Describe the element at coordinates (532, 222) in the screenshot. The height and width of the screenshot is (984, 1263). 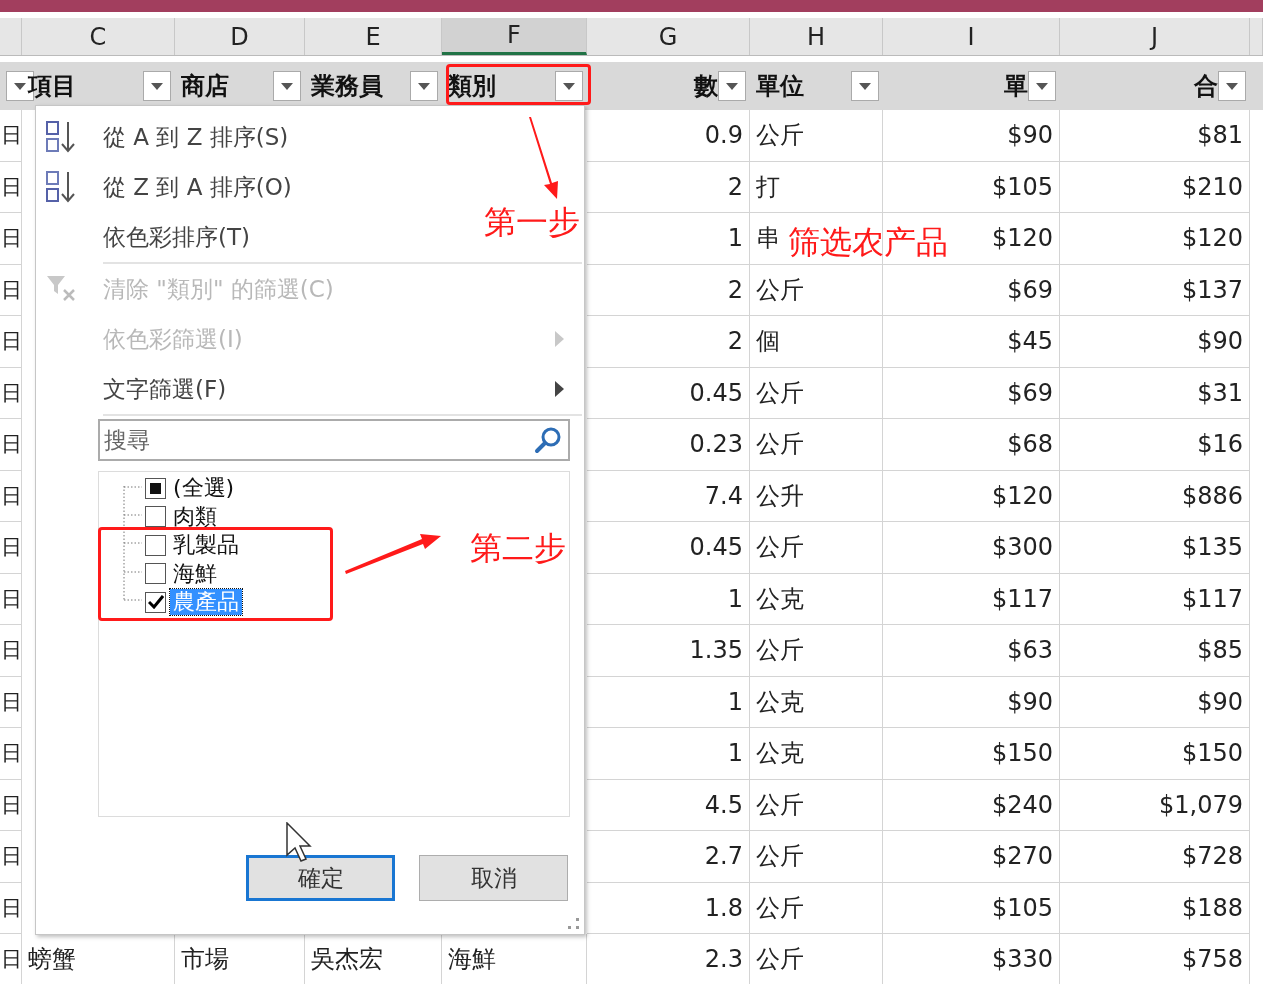
I see `annotation-text: 第一步` at that location.